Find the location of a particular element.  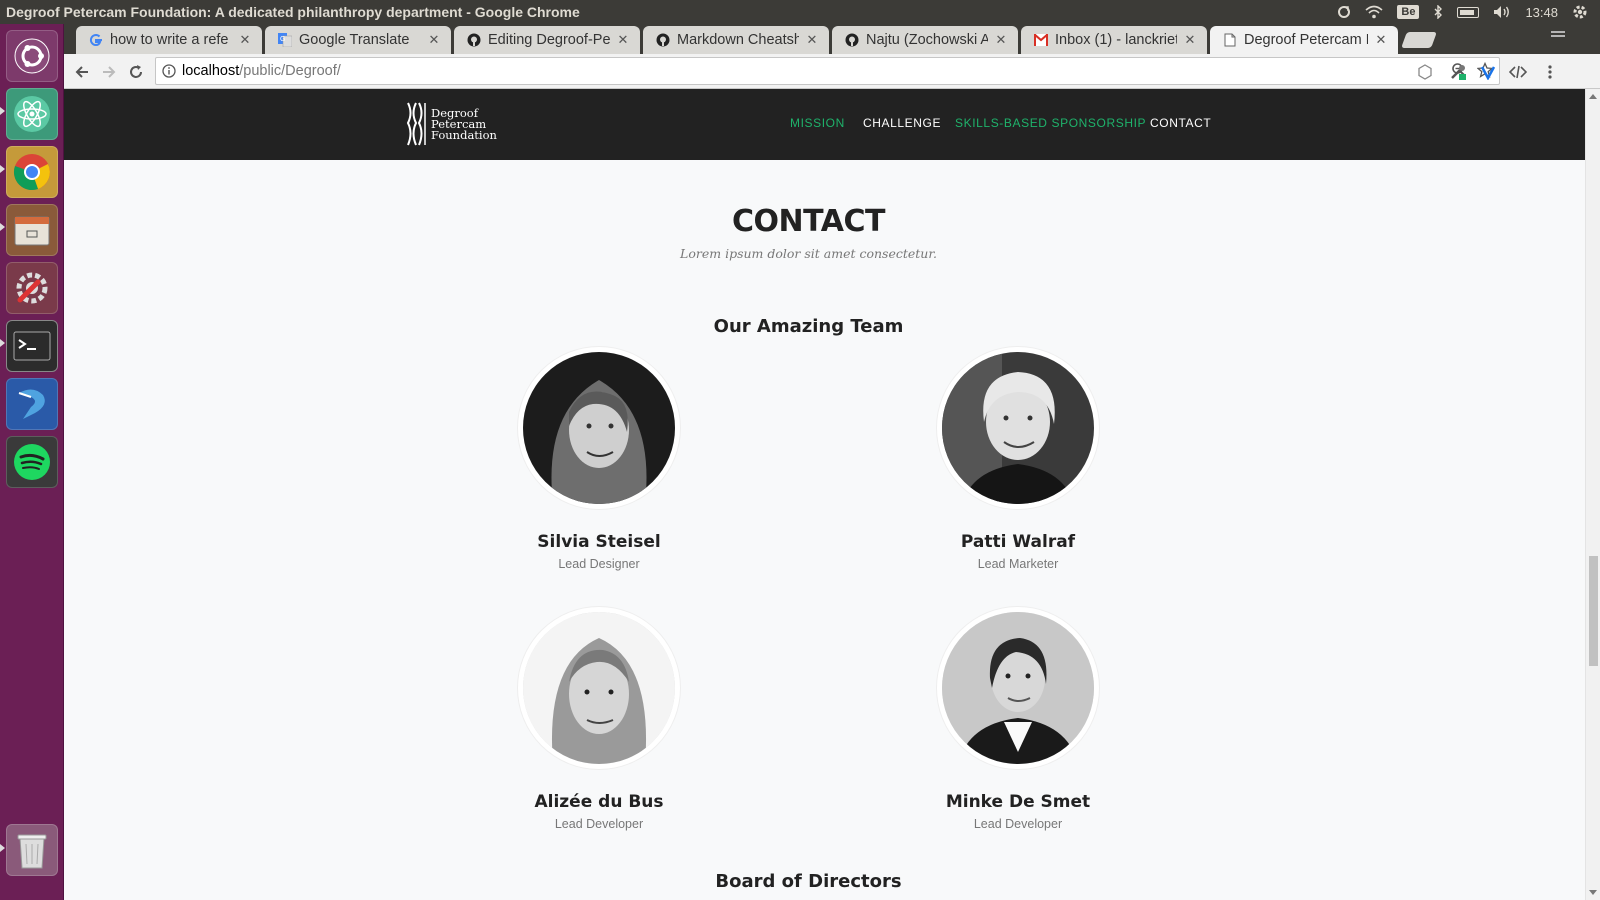

section-title: CONTACT is located at coordinates (808, 221).